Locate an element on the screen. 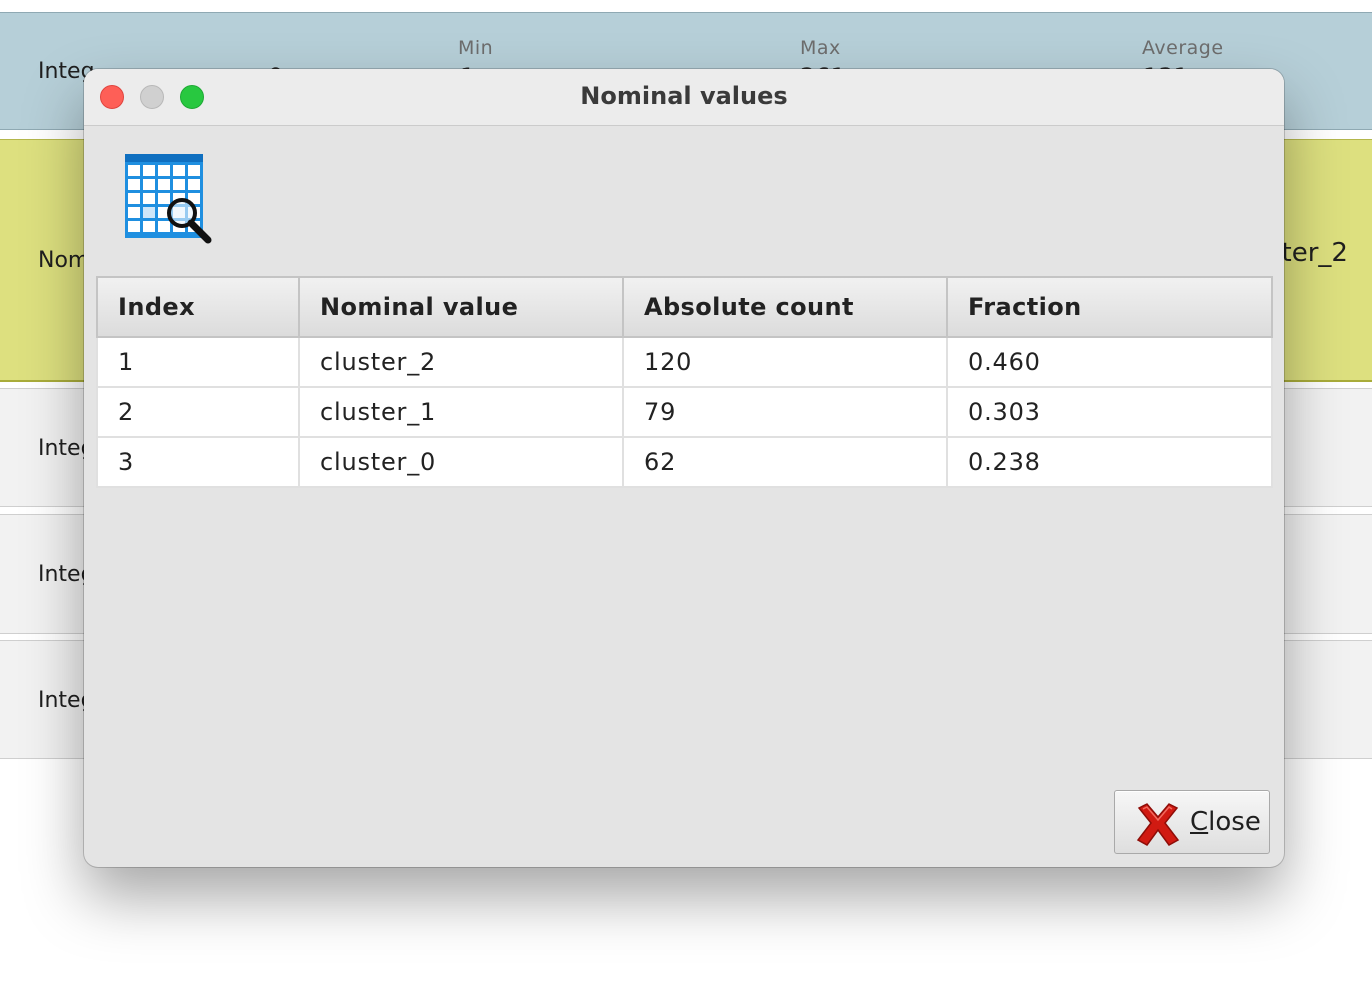 This screenshot has height=1008, width=1372. dialog-title: Nominal values is located at coordinates (684, 96).